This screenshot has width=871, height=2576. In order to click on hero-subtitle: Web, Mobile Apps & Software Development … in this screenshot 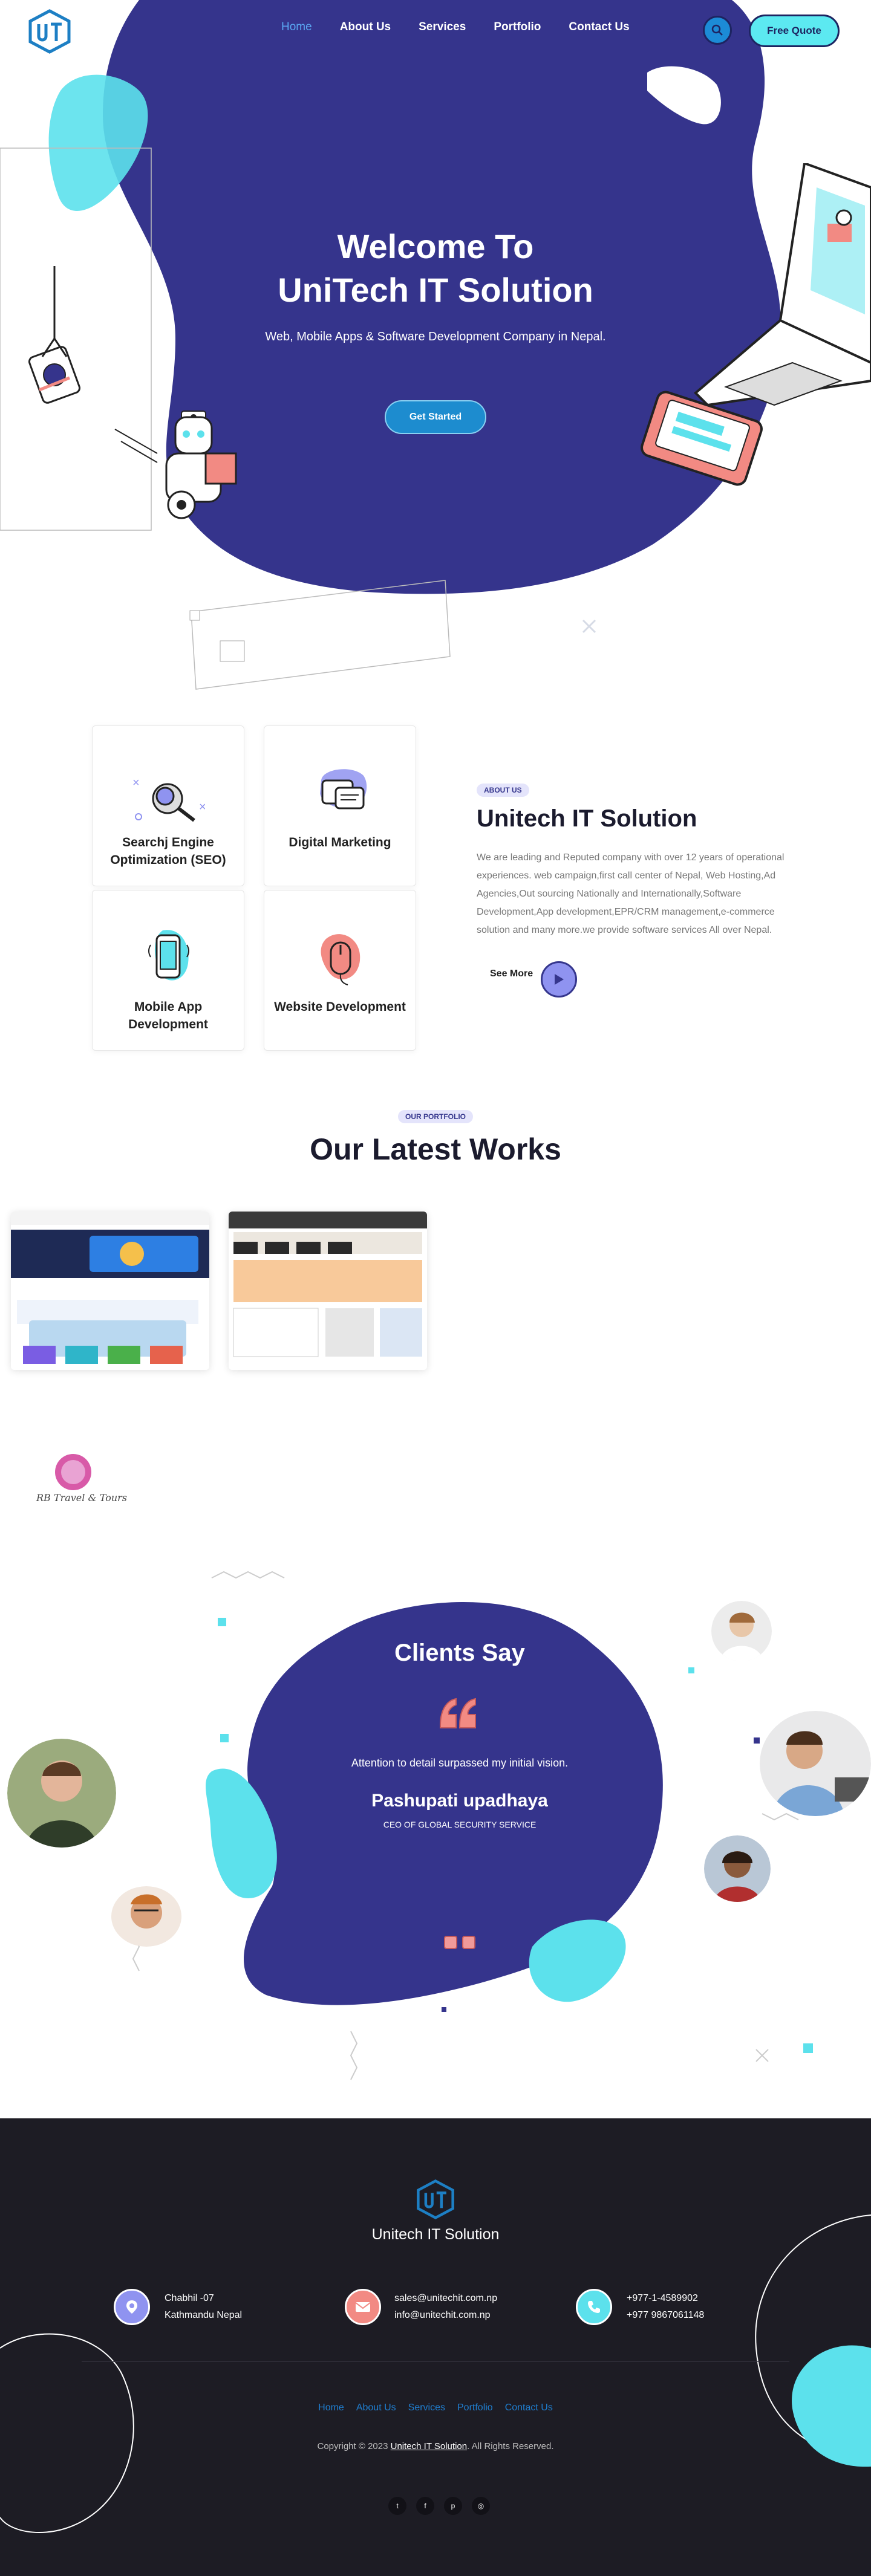, I will do `click(435, 337)`.